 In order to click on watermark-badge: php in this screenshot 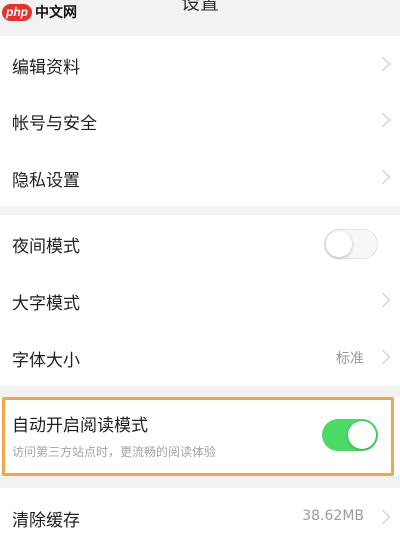, I will do `click(17, 12)`.